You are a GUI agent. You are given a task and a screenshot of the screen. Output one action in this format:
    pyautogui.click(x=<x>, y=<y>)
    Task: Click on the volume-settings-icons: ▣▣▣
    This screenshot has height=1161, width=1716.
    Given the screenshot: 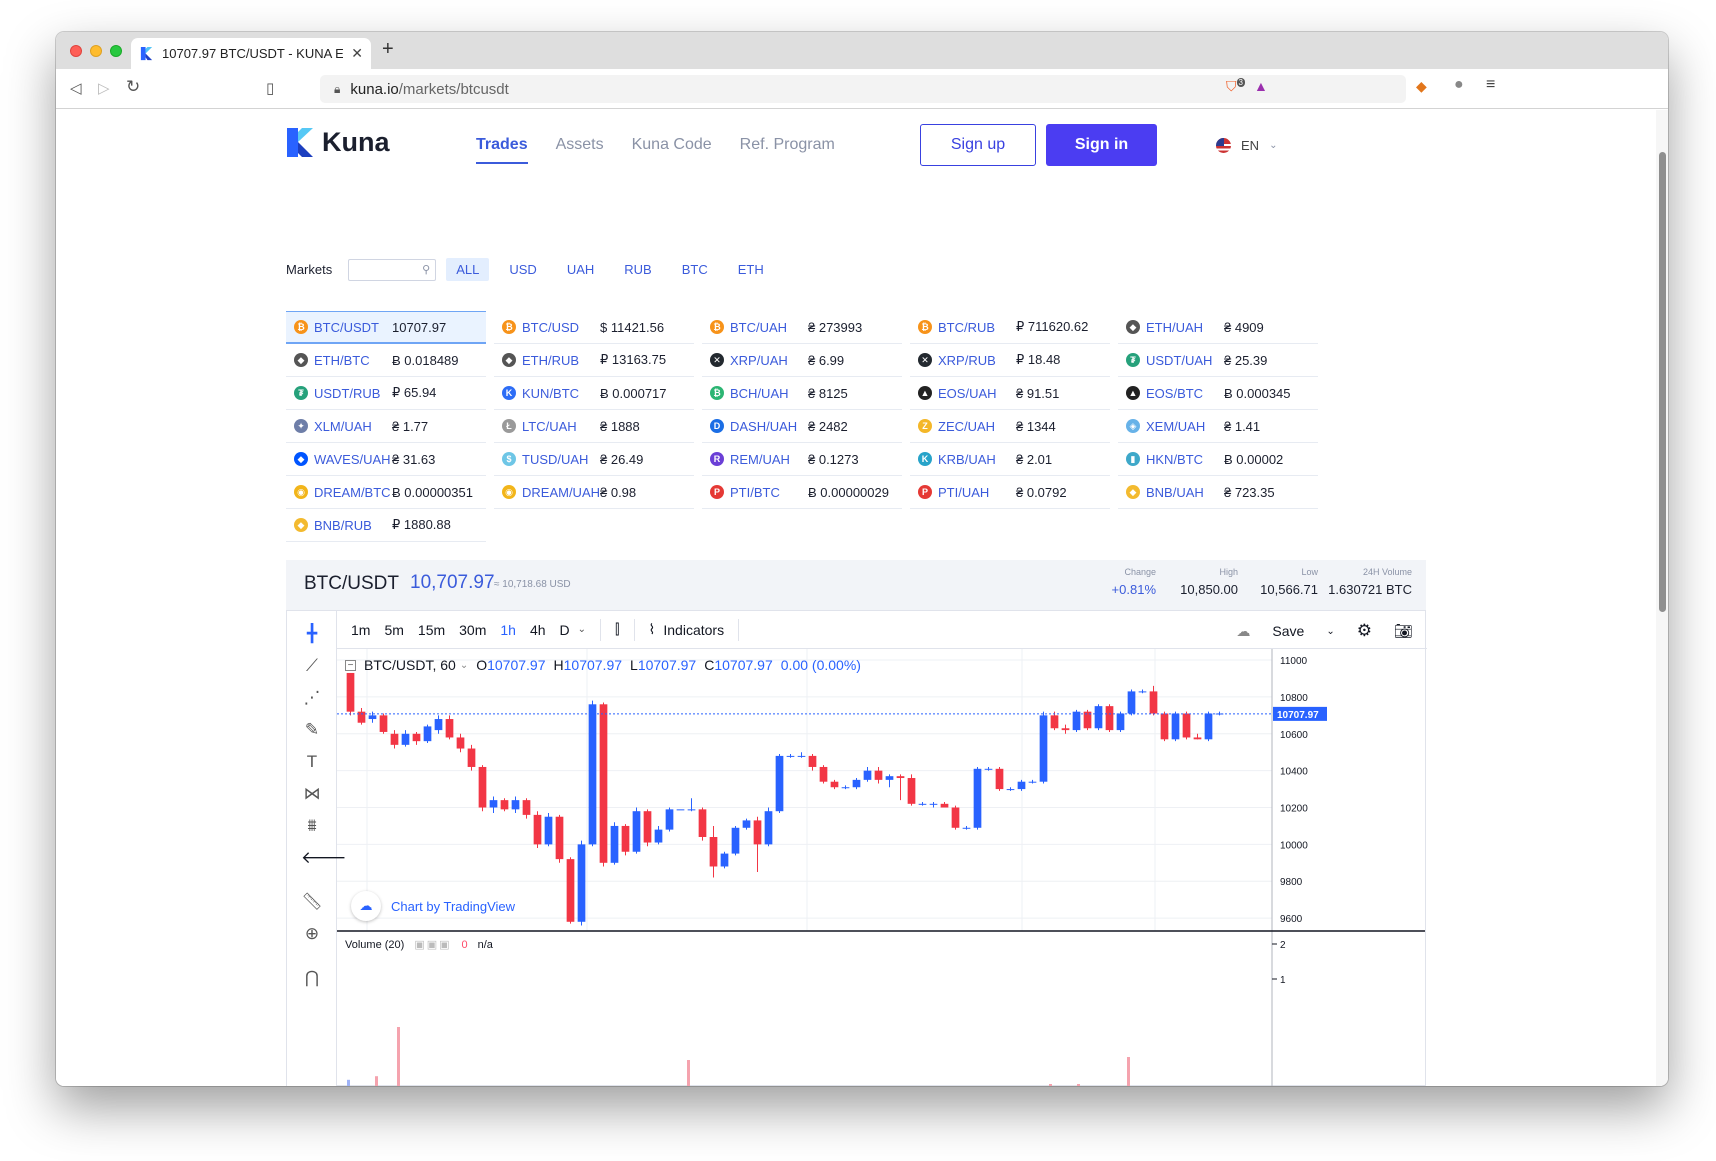 What is the action you would take?
    pyautogui.click(x=432, y=944)
    